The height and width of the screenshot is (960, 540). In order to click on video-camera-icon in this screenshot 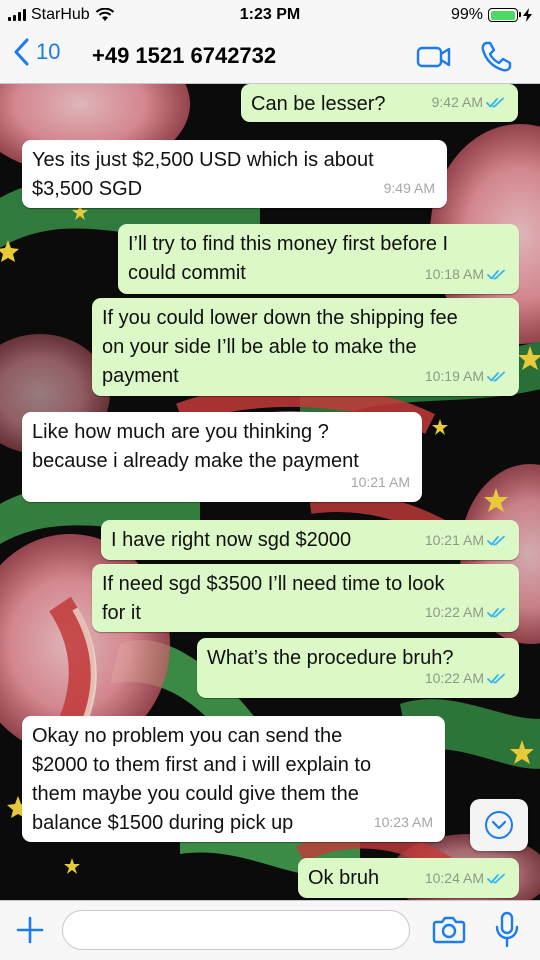, I will do `click(434, 57)`.